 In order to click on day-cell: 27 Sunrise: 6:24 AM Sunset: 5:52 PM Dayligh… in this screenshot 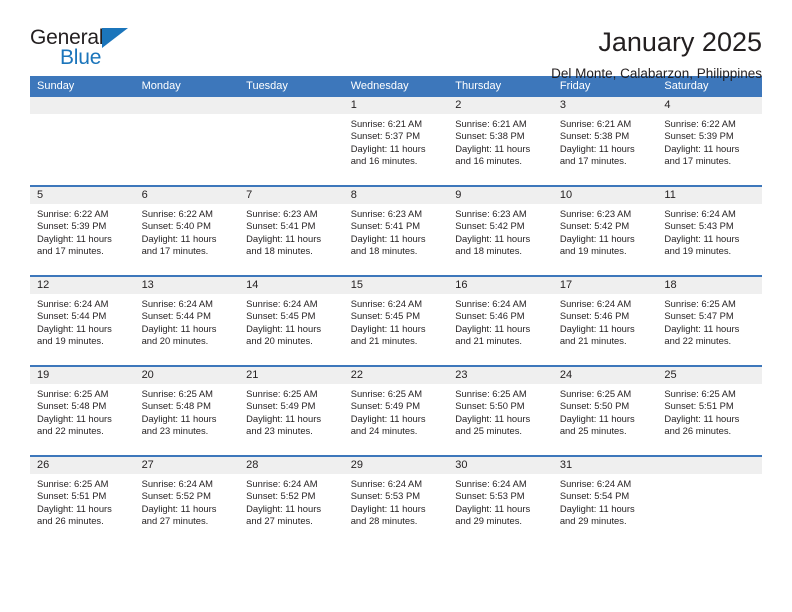, I will do `click(187, 501)`.